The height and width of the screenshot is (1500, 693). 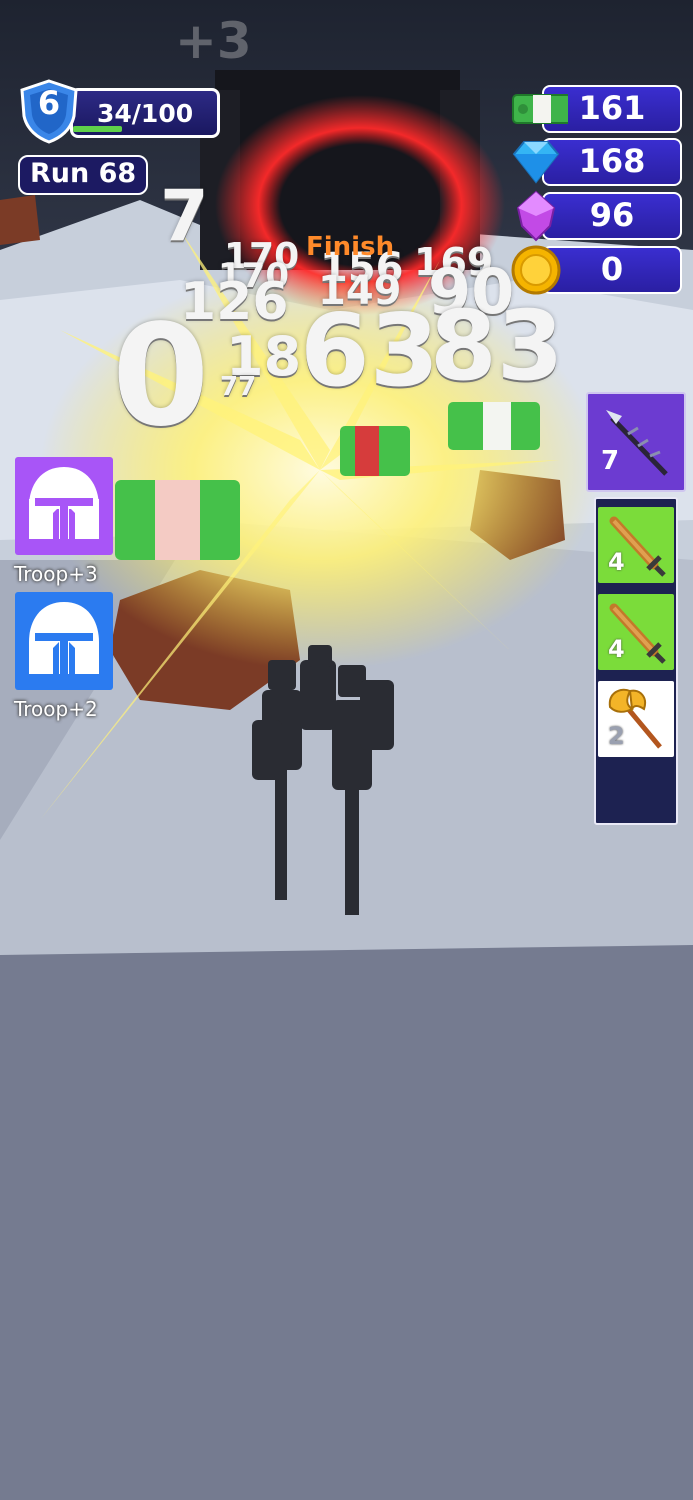 I want to click on damage-number: 63, so click(x=370, y=350).